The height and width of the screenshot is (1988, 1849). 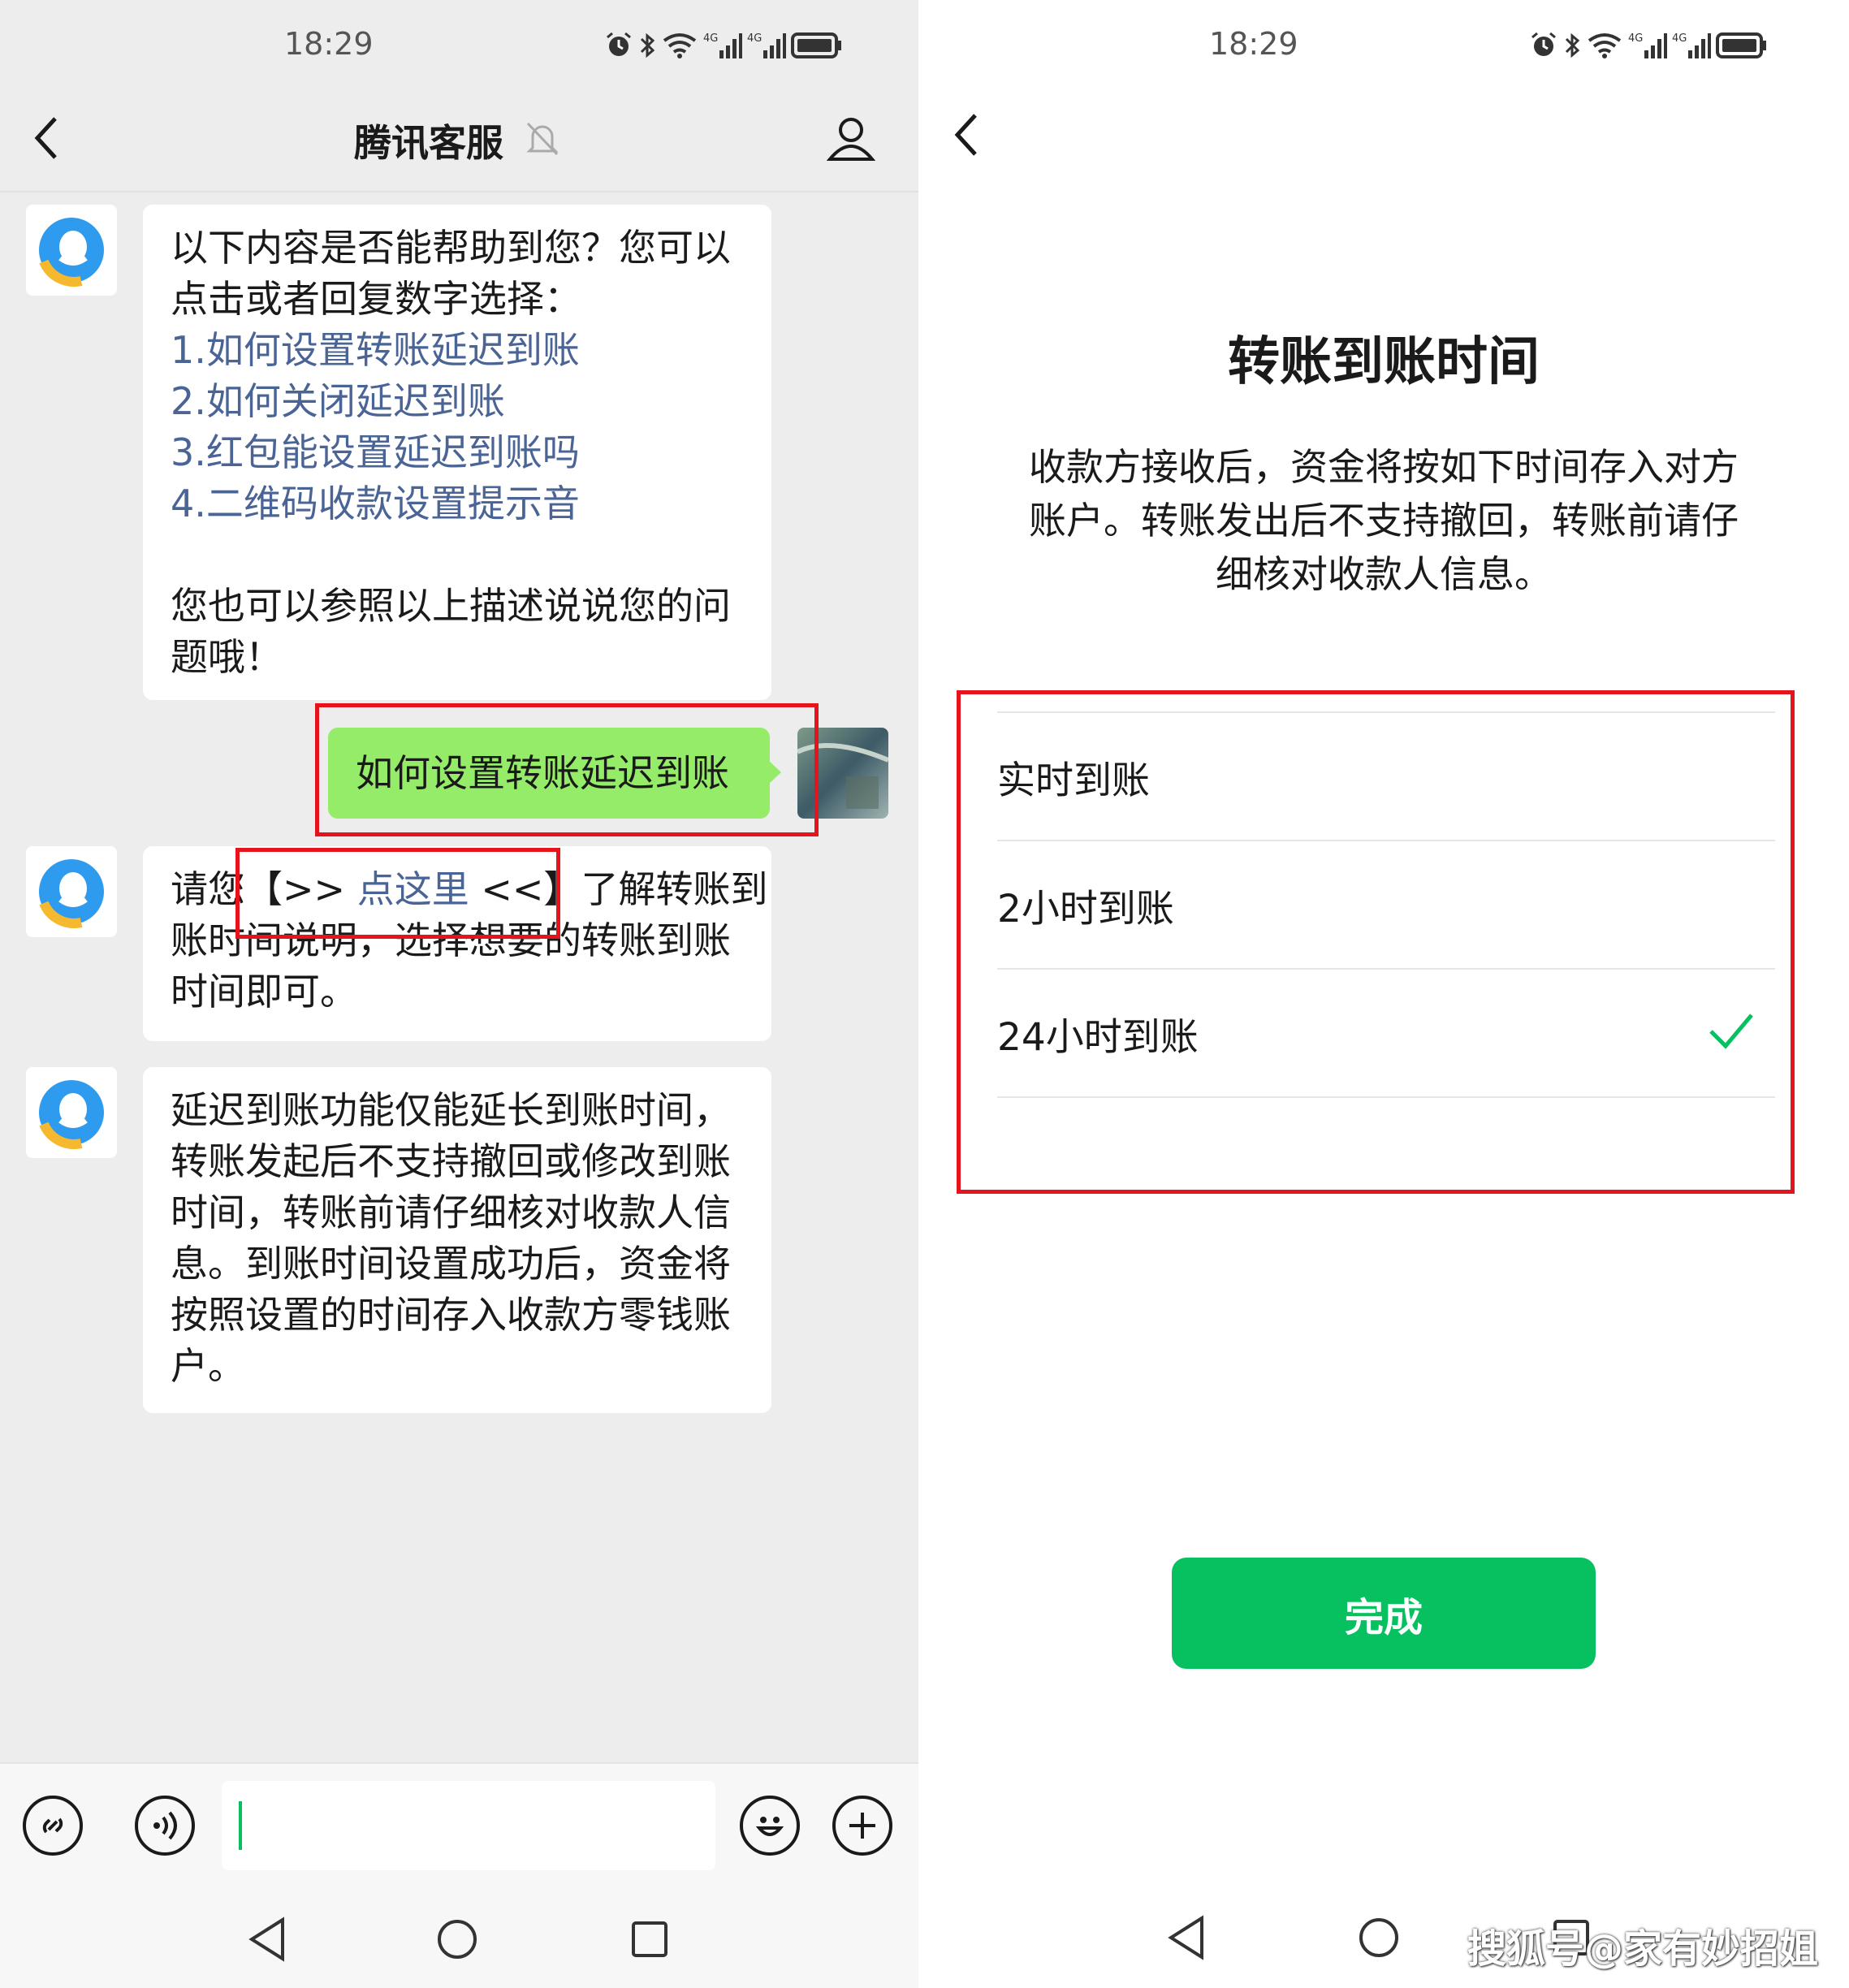 What do you see at coordinates (208, 1366) in the screenshot?
I see `message-text: 户。` at bounding box center [208, 1366].